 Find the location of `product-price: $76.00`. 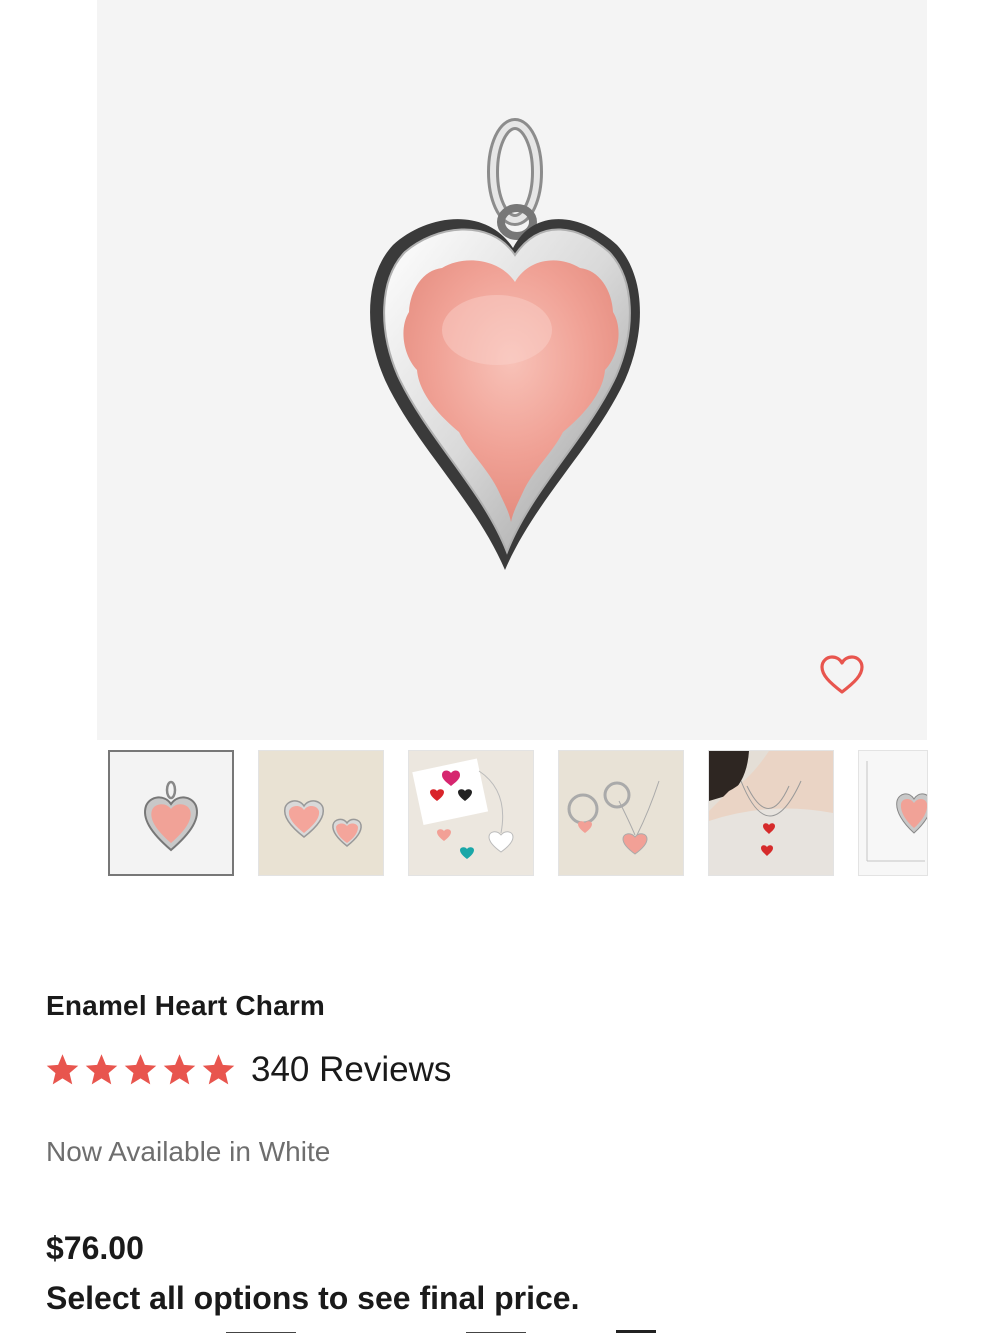

product-price: $76.00 is located at coordinates (95, 1248).